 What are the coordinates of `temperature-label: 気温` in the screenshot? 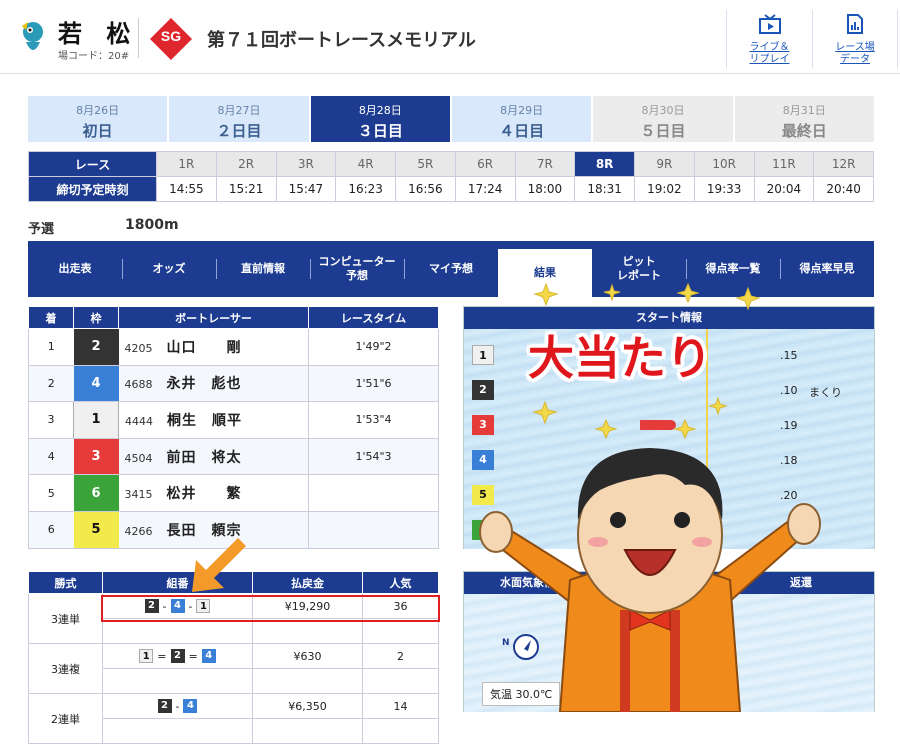 It's located at (501, 694).